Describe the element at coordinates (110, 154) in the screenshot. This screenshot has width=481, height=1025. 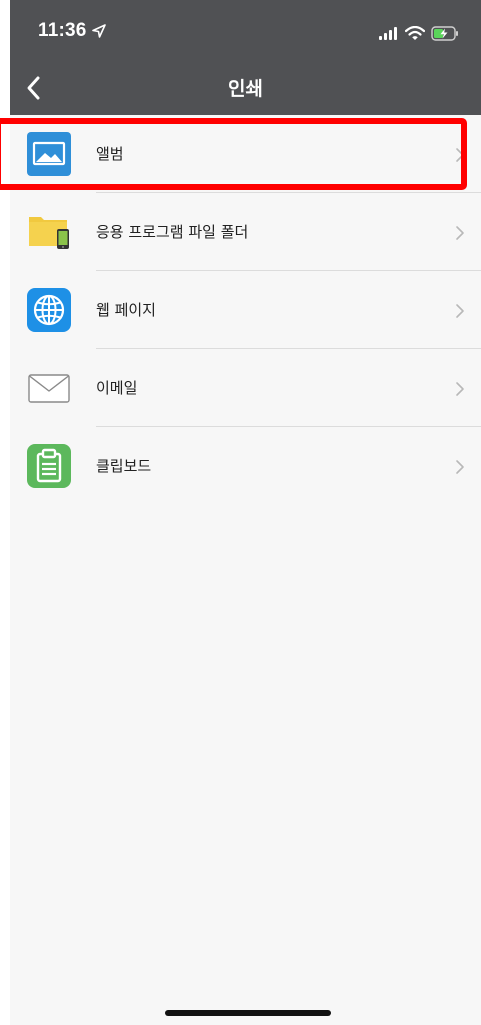
I see `list-item-label: 앨범` at that location.